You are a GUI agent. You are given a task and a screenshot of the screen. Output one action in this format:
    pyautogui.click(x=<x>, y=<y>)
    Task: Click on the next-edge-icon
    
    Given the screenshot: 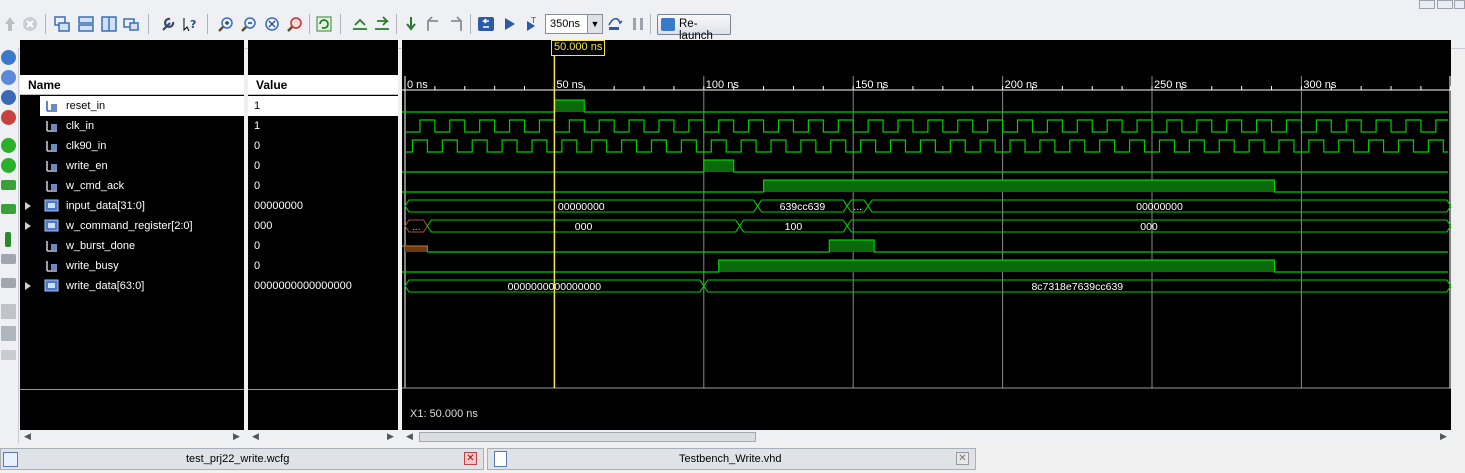 What is the action you would take?
    pyautogui.click(x=8, y=165)
    